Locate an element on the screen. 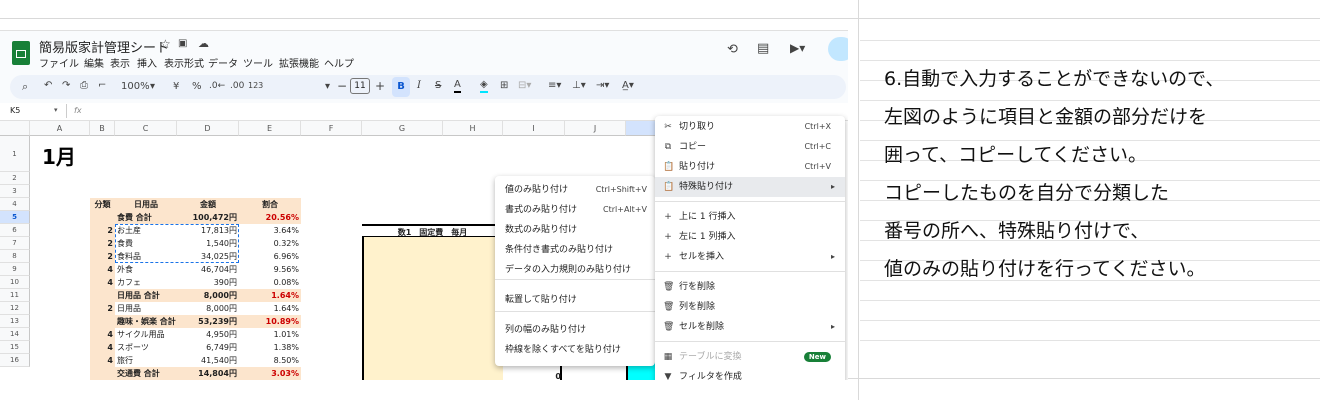 This screenshot has height=400, width=1320. column-header: G is located at coordinates (402, 128).